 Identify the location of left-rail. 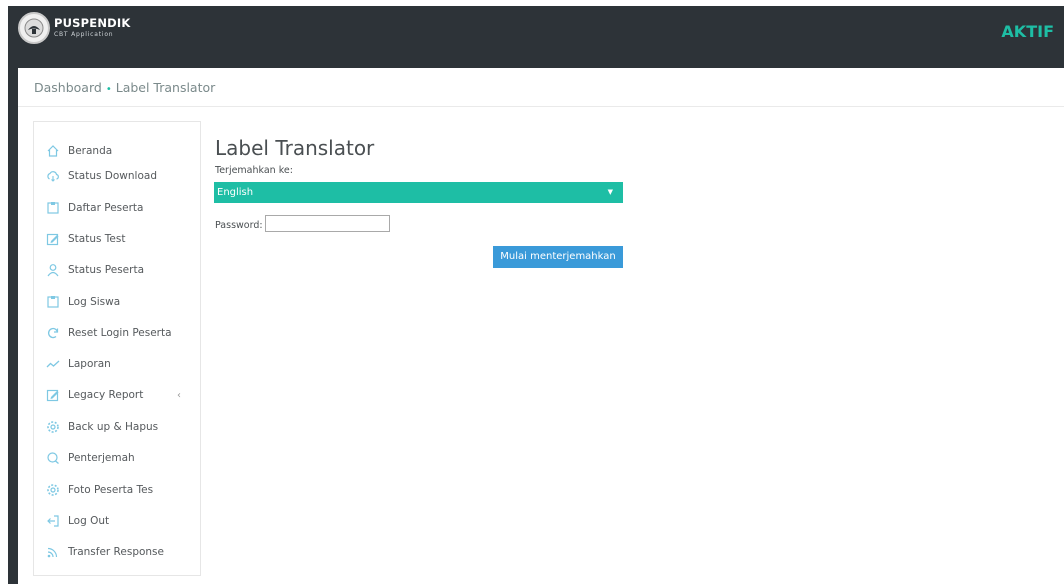
(13, 326).